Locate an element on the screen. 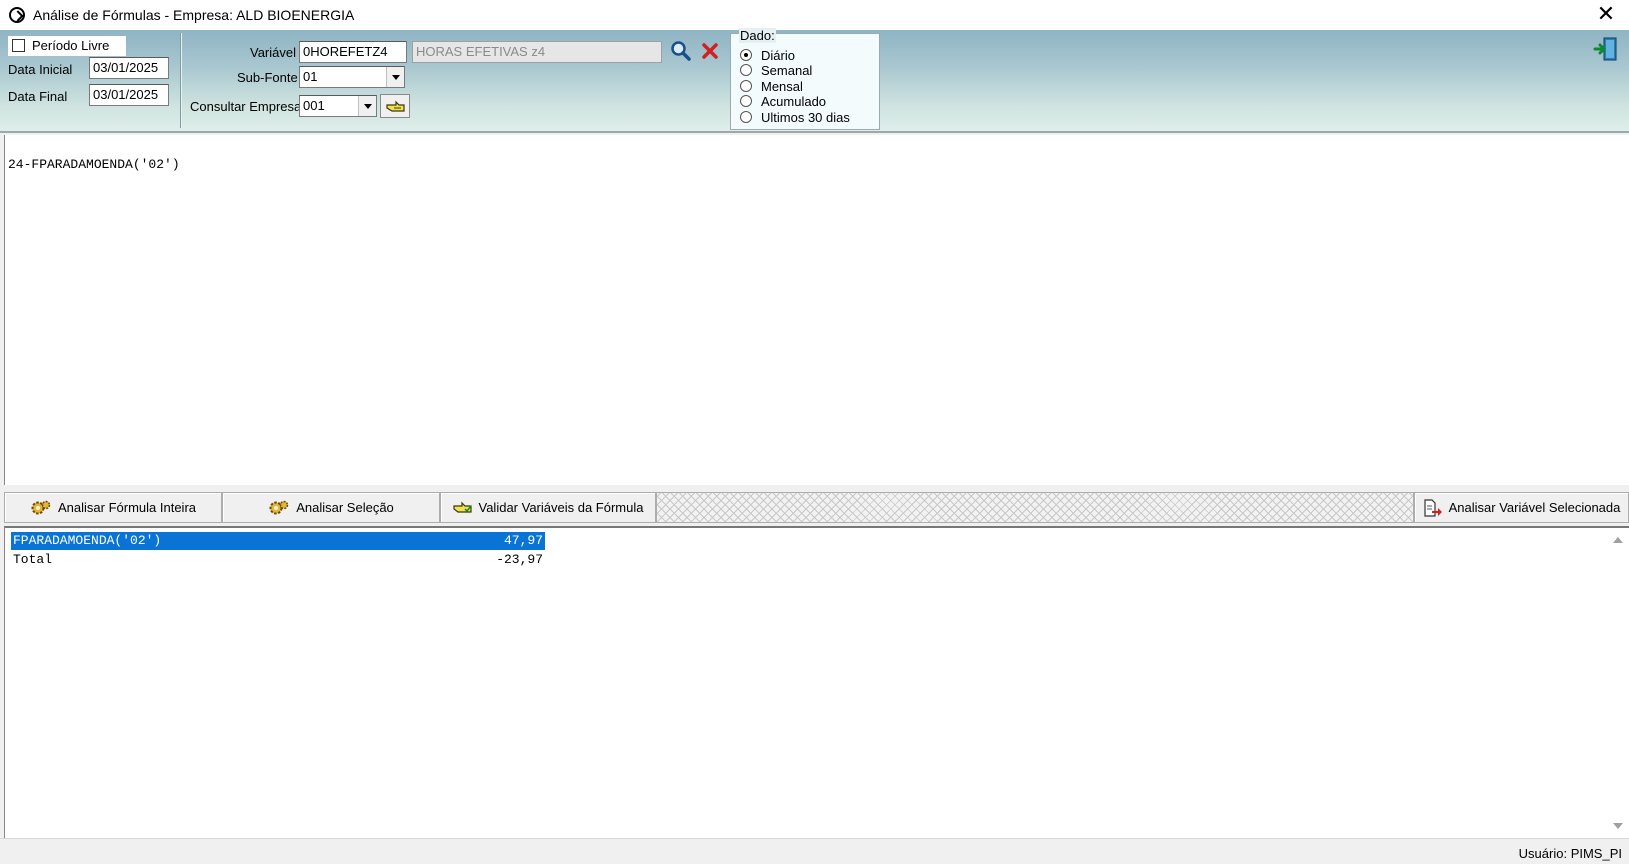  consultar-empresa-select: 001 is located at coordinates (338, 106).